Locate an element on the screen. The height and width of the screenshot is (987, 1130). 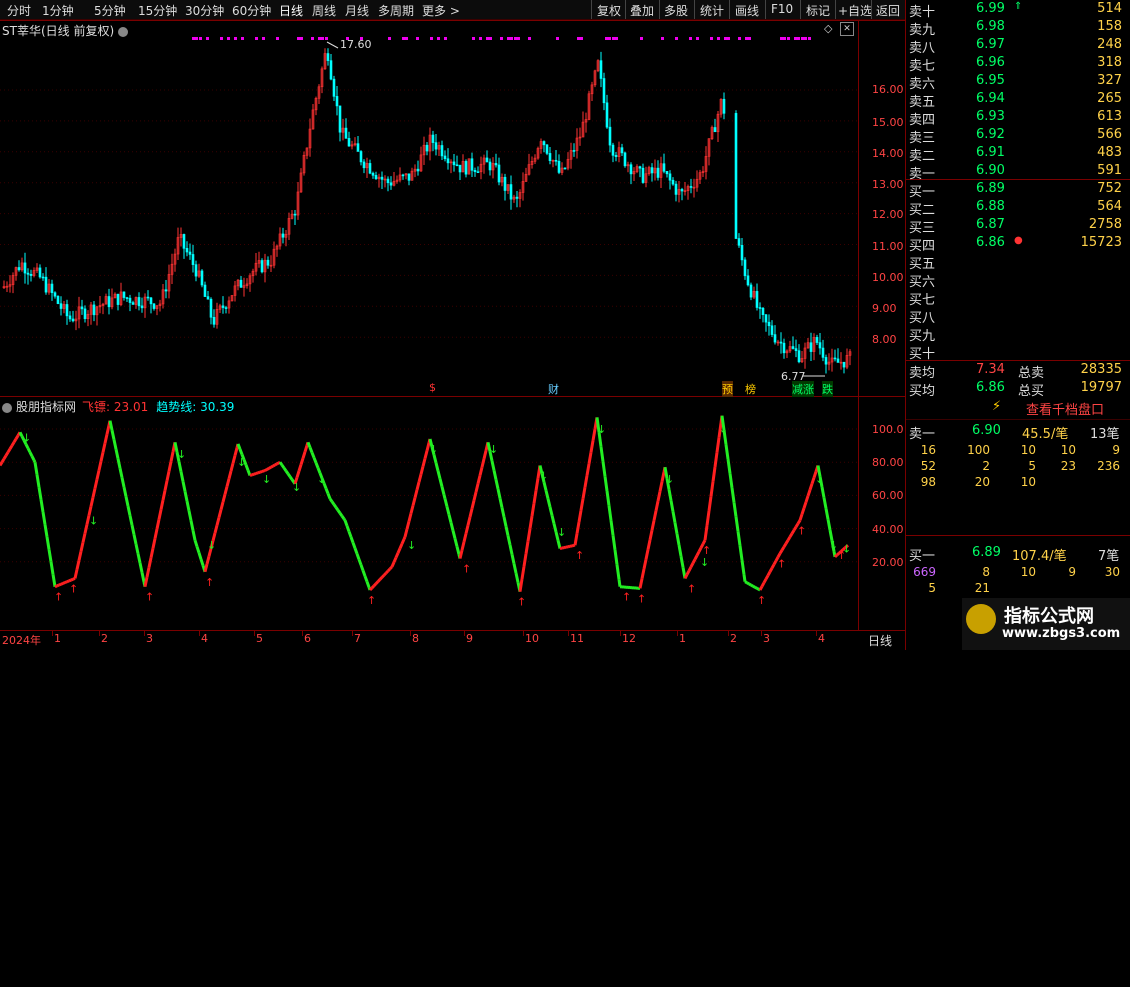
buy-average-row: 买均6.8619797总买 is located at coordinates (1018, 389).